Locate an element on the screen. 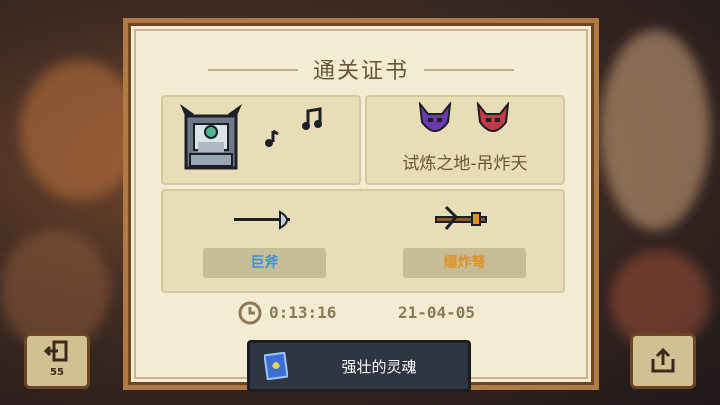 The image size is (720, 405). exit-button: 55 is located at coordinates (57, 361).